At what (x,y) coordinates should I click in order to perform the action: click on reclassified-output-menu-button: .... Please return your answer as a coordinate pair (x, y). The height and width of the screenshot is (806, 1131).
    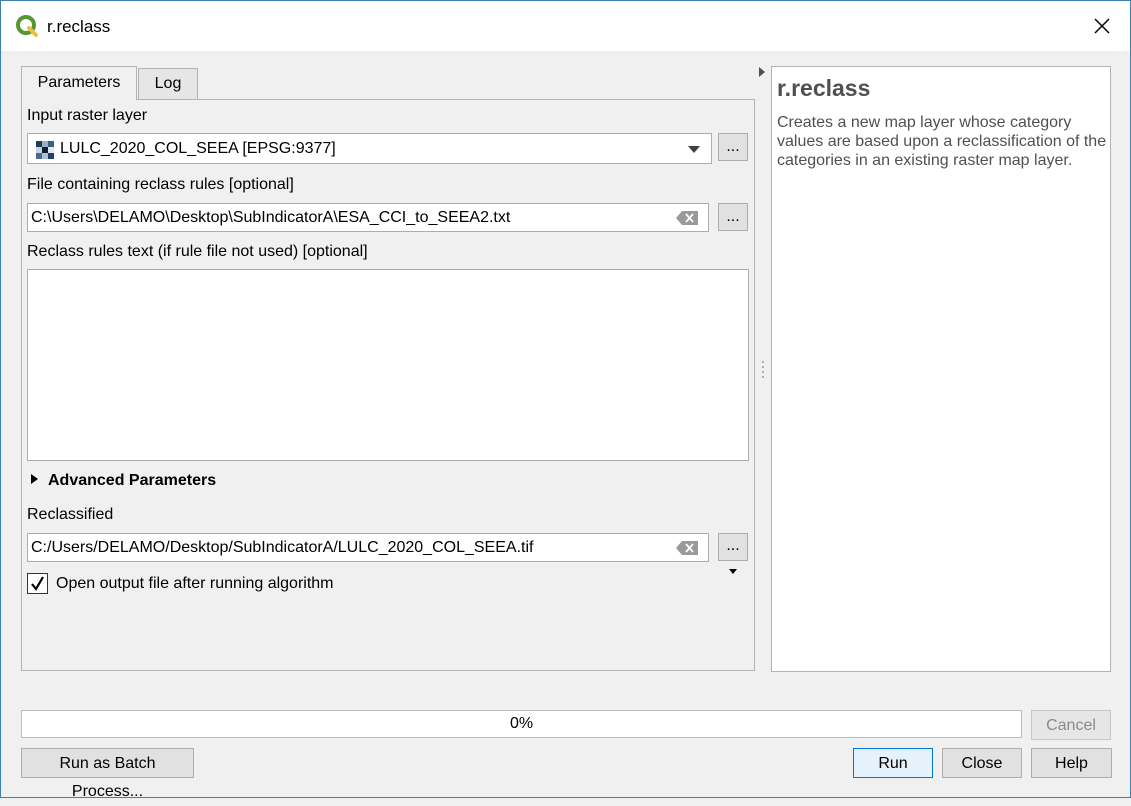
    Looking at the image, I should click on (733, 553).